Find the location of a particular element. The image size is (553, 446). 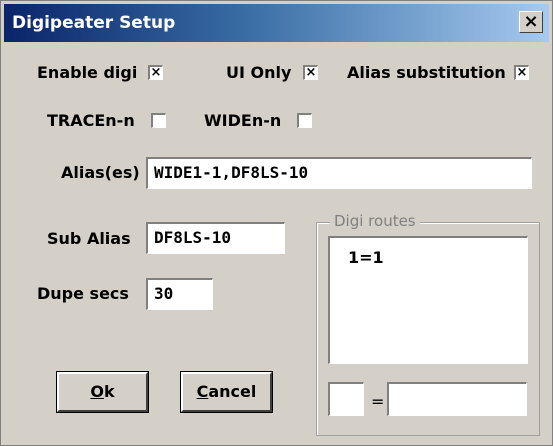

title-bar: Digipeater Setup × is located at coordinates (276, 23).